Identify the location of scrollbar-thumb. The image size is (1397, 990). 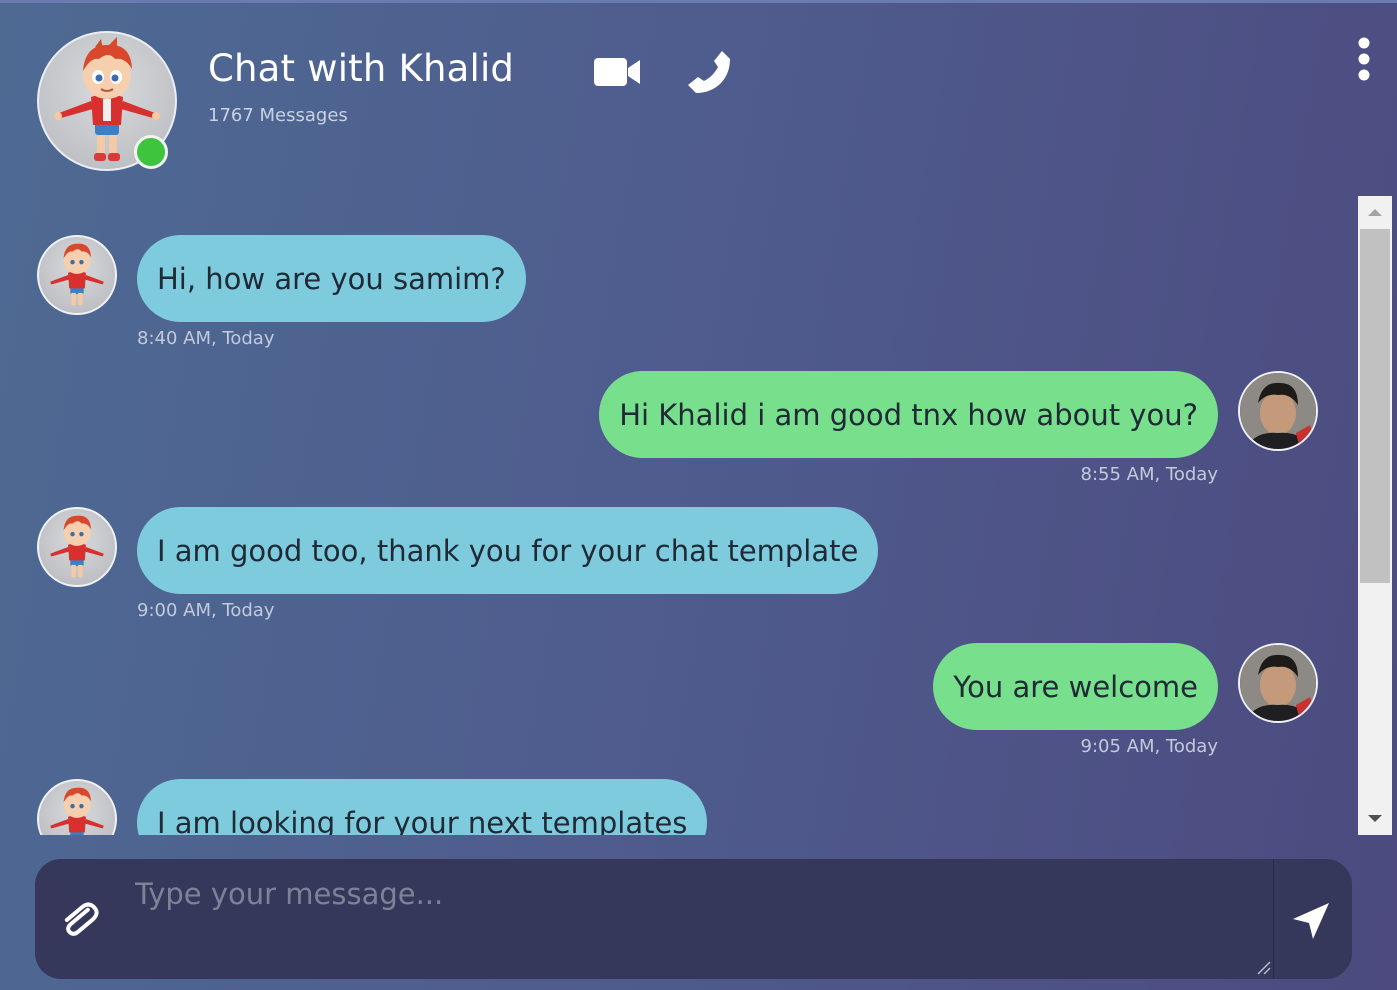
(1375, 406).